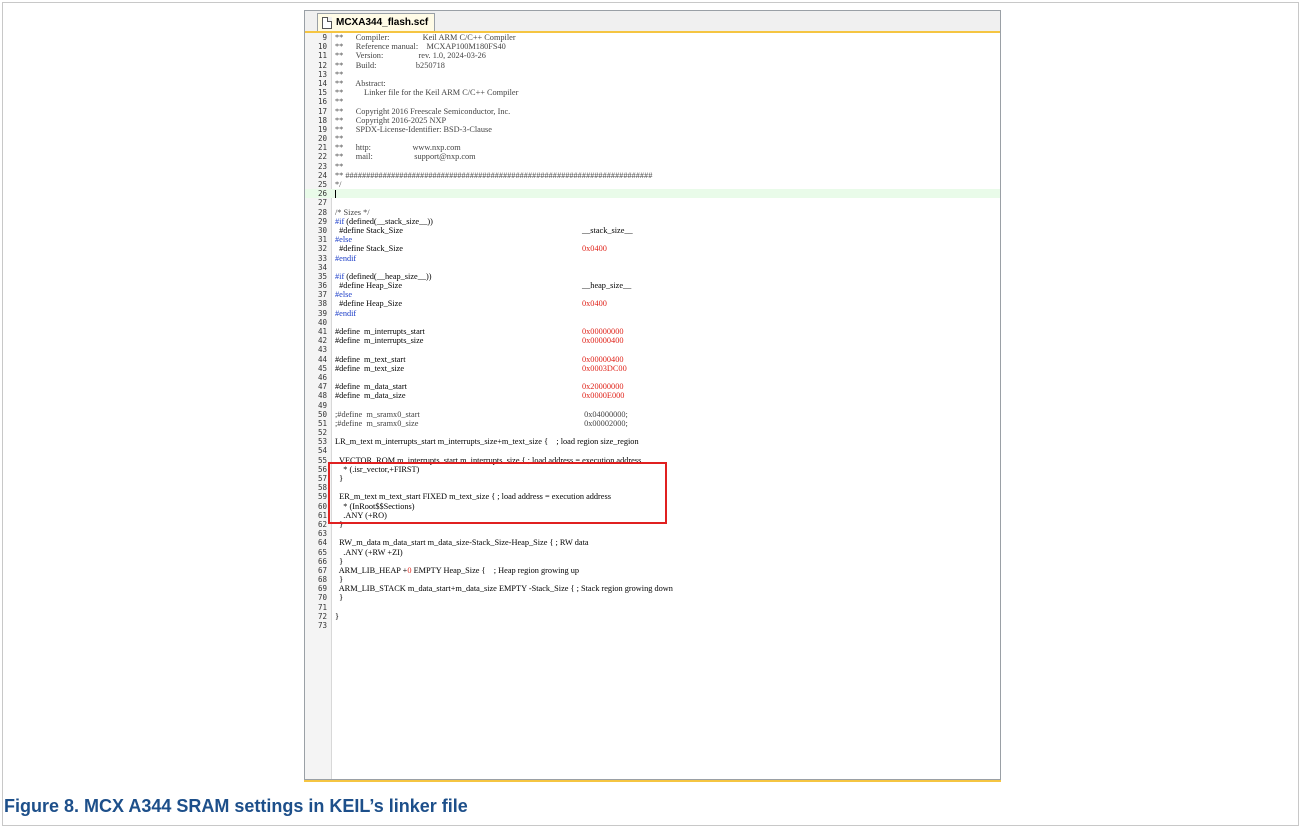 The image size is (1302, 828). I want to click on code-text-rest: (defined(__heap_size__)), so click(388, 276).